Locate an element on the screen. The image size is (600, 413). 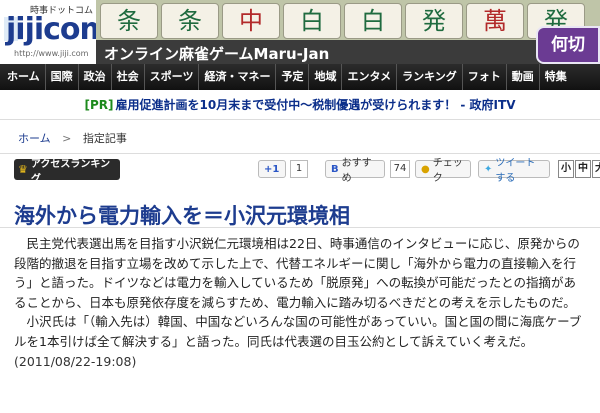
tweet-label: ツイートする is located at coordinates (515, 171).